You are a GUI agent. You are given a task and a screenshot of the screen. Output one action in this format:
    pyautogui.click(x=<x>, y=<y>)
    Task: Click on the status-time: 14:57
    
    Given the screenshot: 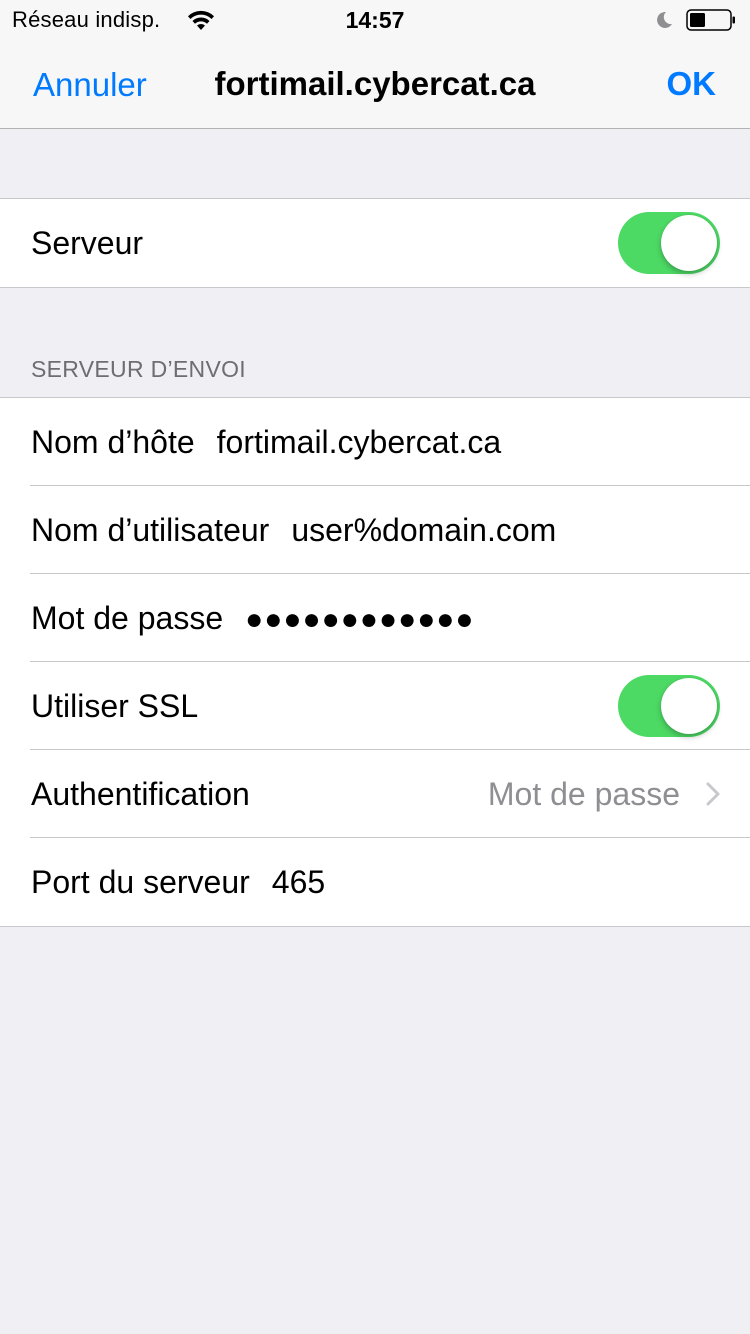 What is the action you would take?
    pyautogui.click(x=375, y=20)
    